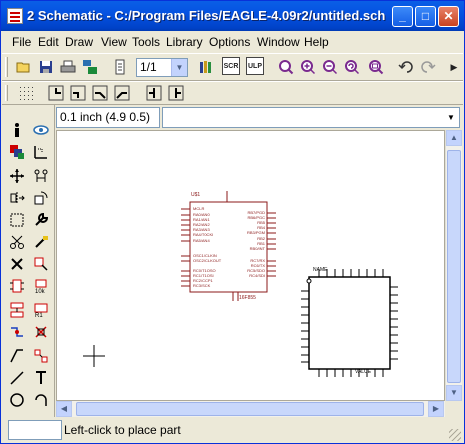 The width and height of the screenshot is (465, 444). What do you see at coordinates (41, 400) in the screenshot?
I see `arc-icon` at bounding box center [41, 400].